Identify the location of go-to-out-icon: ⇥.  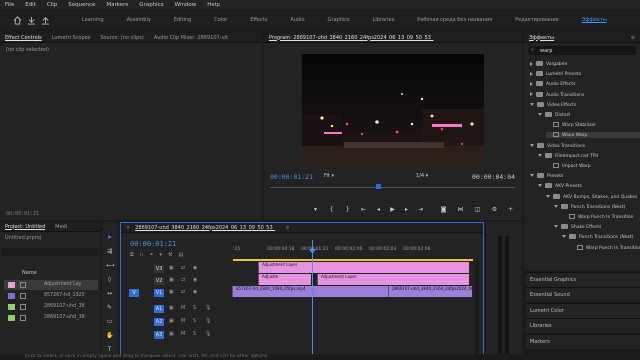
(420, 209).